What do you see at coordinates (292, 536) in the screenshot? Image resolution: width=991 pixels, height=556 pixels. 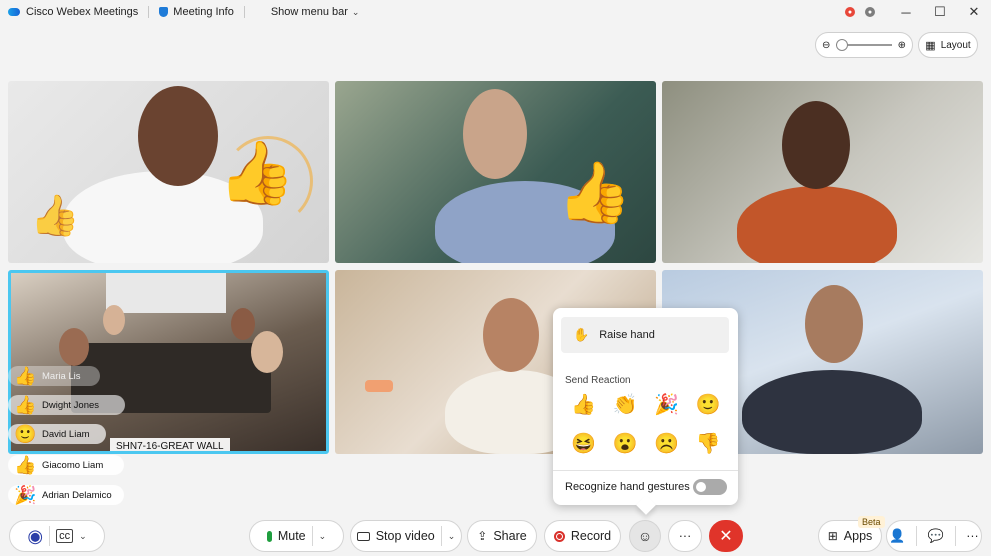 I see `mute-button: Mute` at bounding box center [292, 536].